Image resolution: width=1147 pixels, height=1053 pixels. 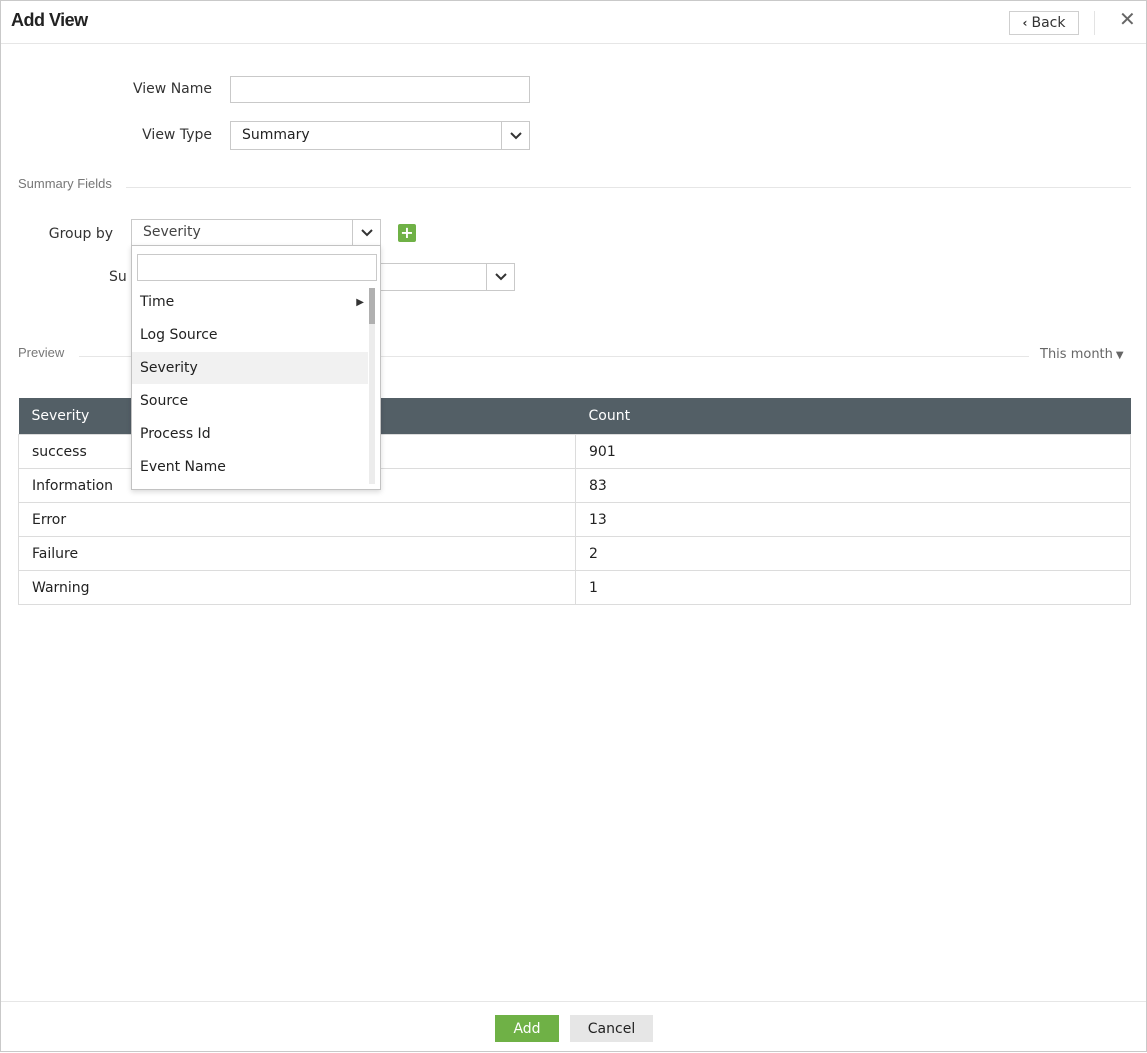 What do you see at coordinates (372, 386) in the screenshot?
I see `dropdown-scrollbar` at bounding box center [372, 386].